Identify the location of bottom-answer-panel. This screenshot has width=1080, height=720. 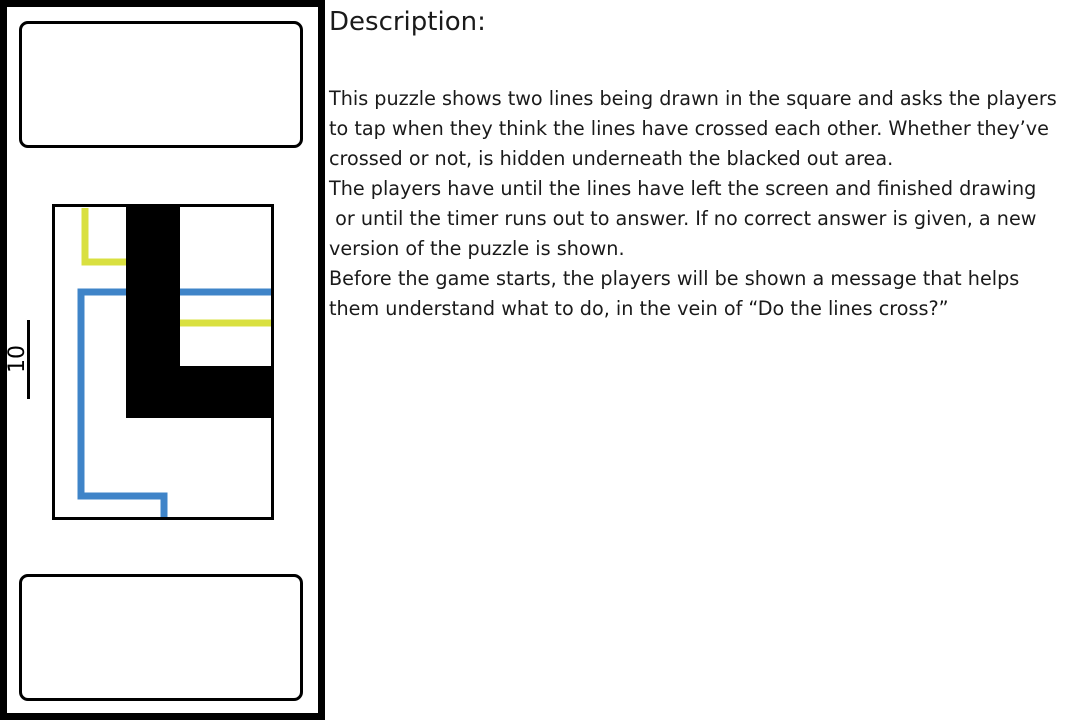
(161, 637).